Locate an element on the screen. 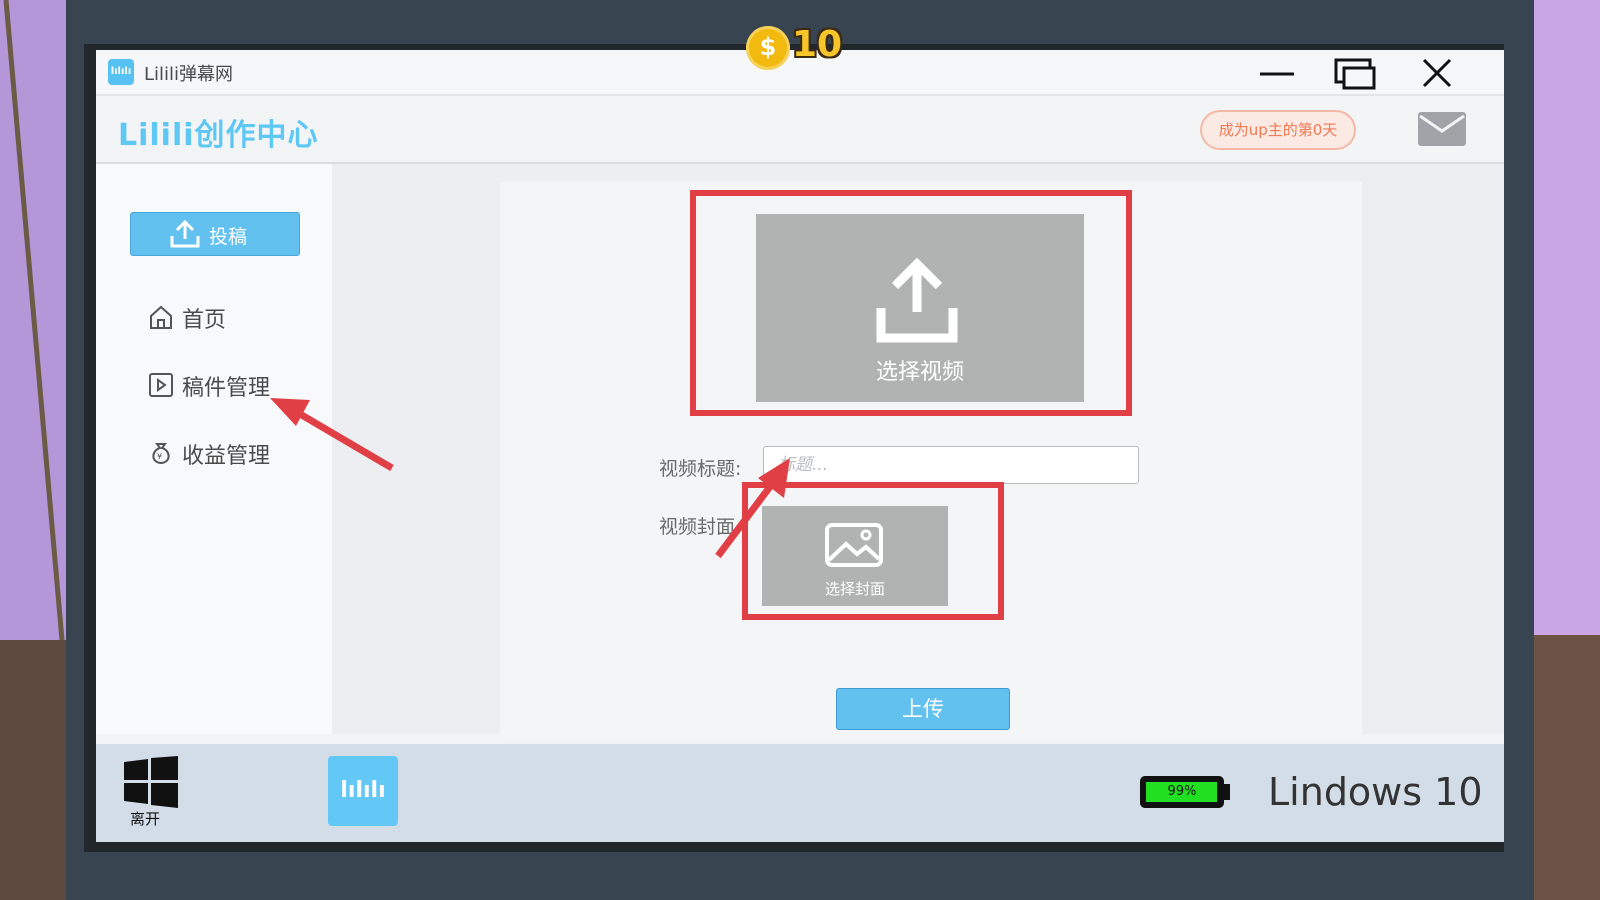  sidebar-item-label: 稿件管理 is located at coordinates (226, 388).